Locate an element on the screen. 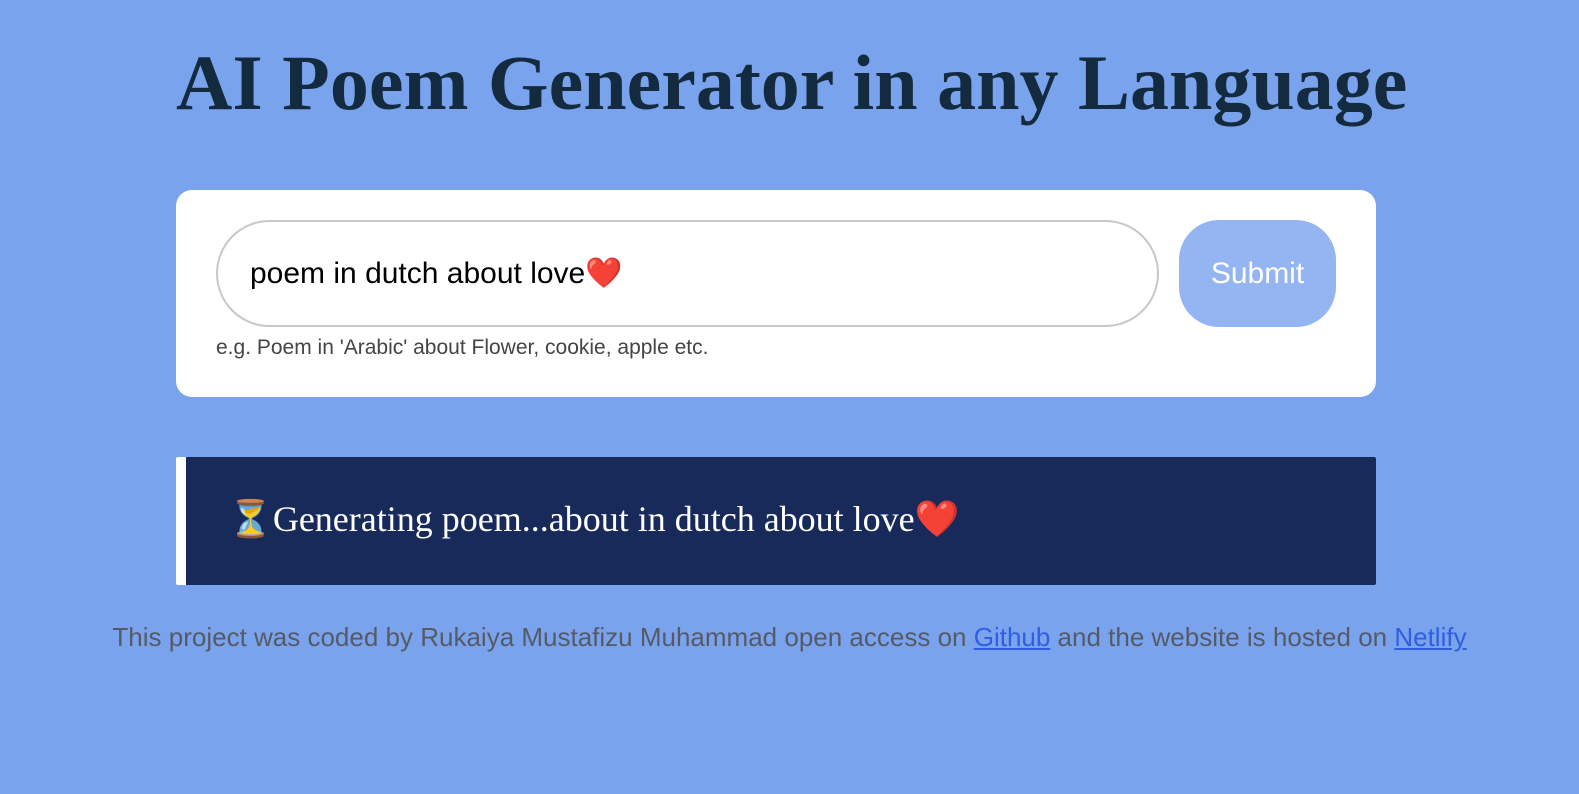  page-title: AI Poem Generator in any Language is located at coordinates (792, 82).